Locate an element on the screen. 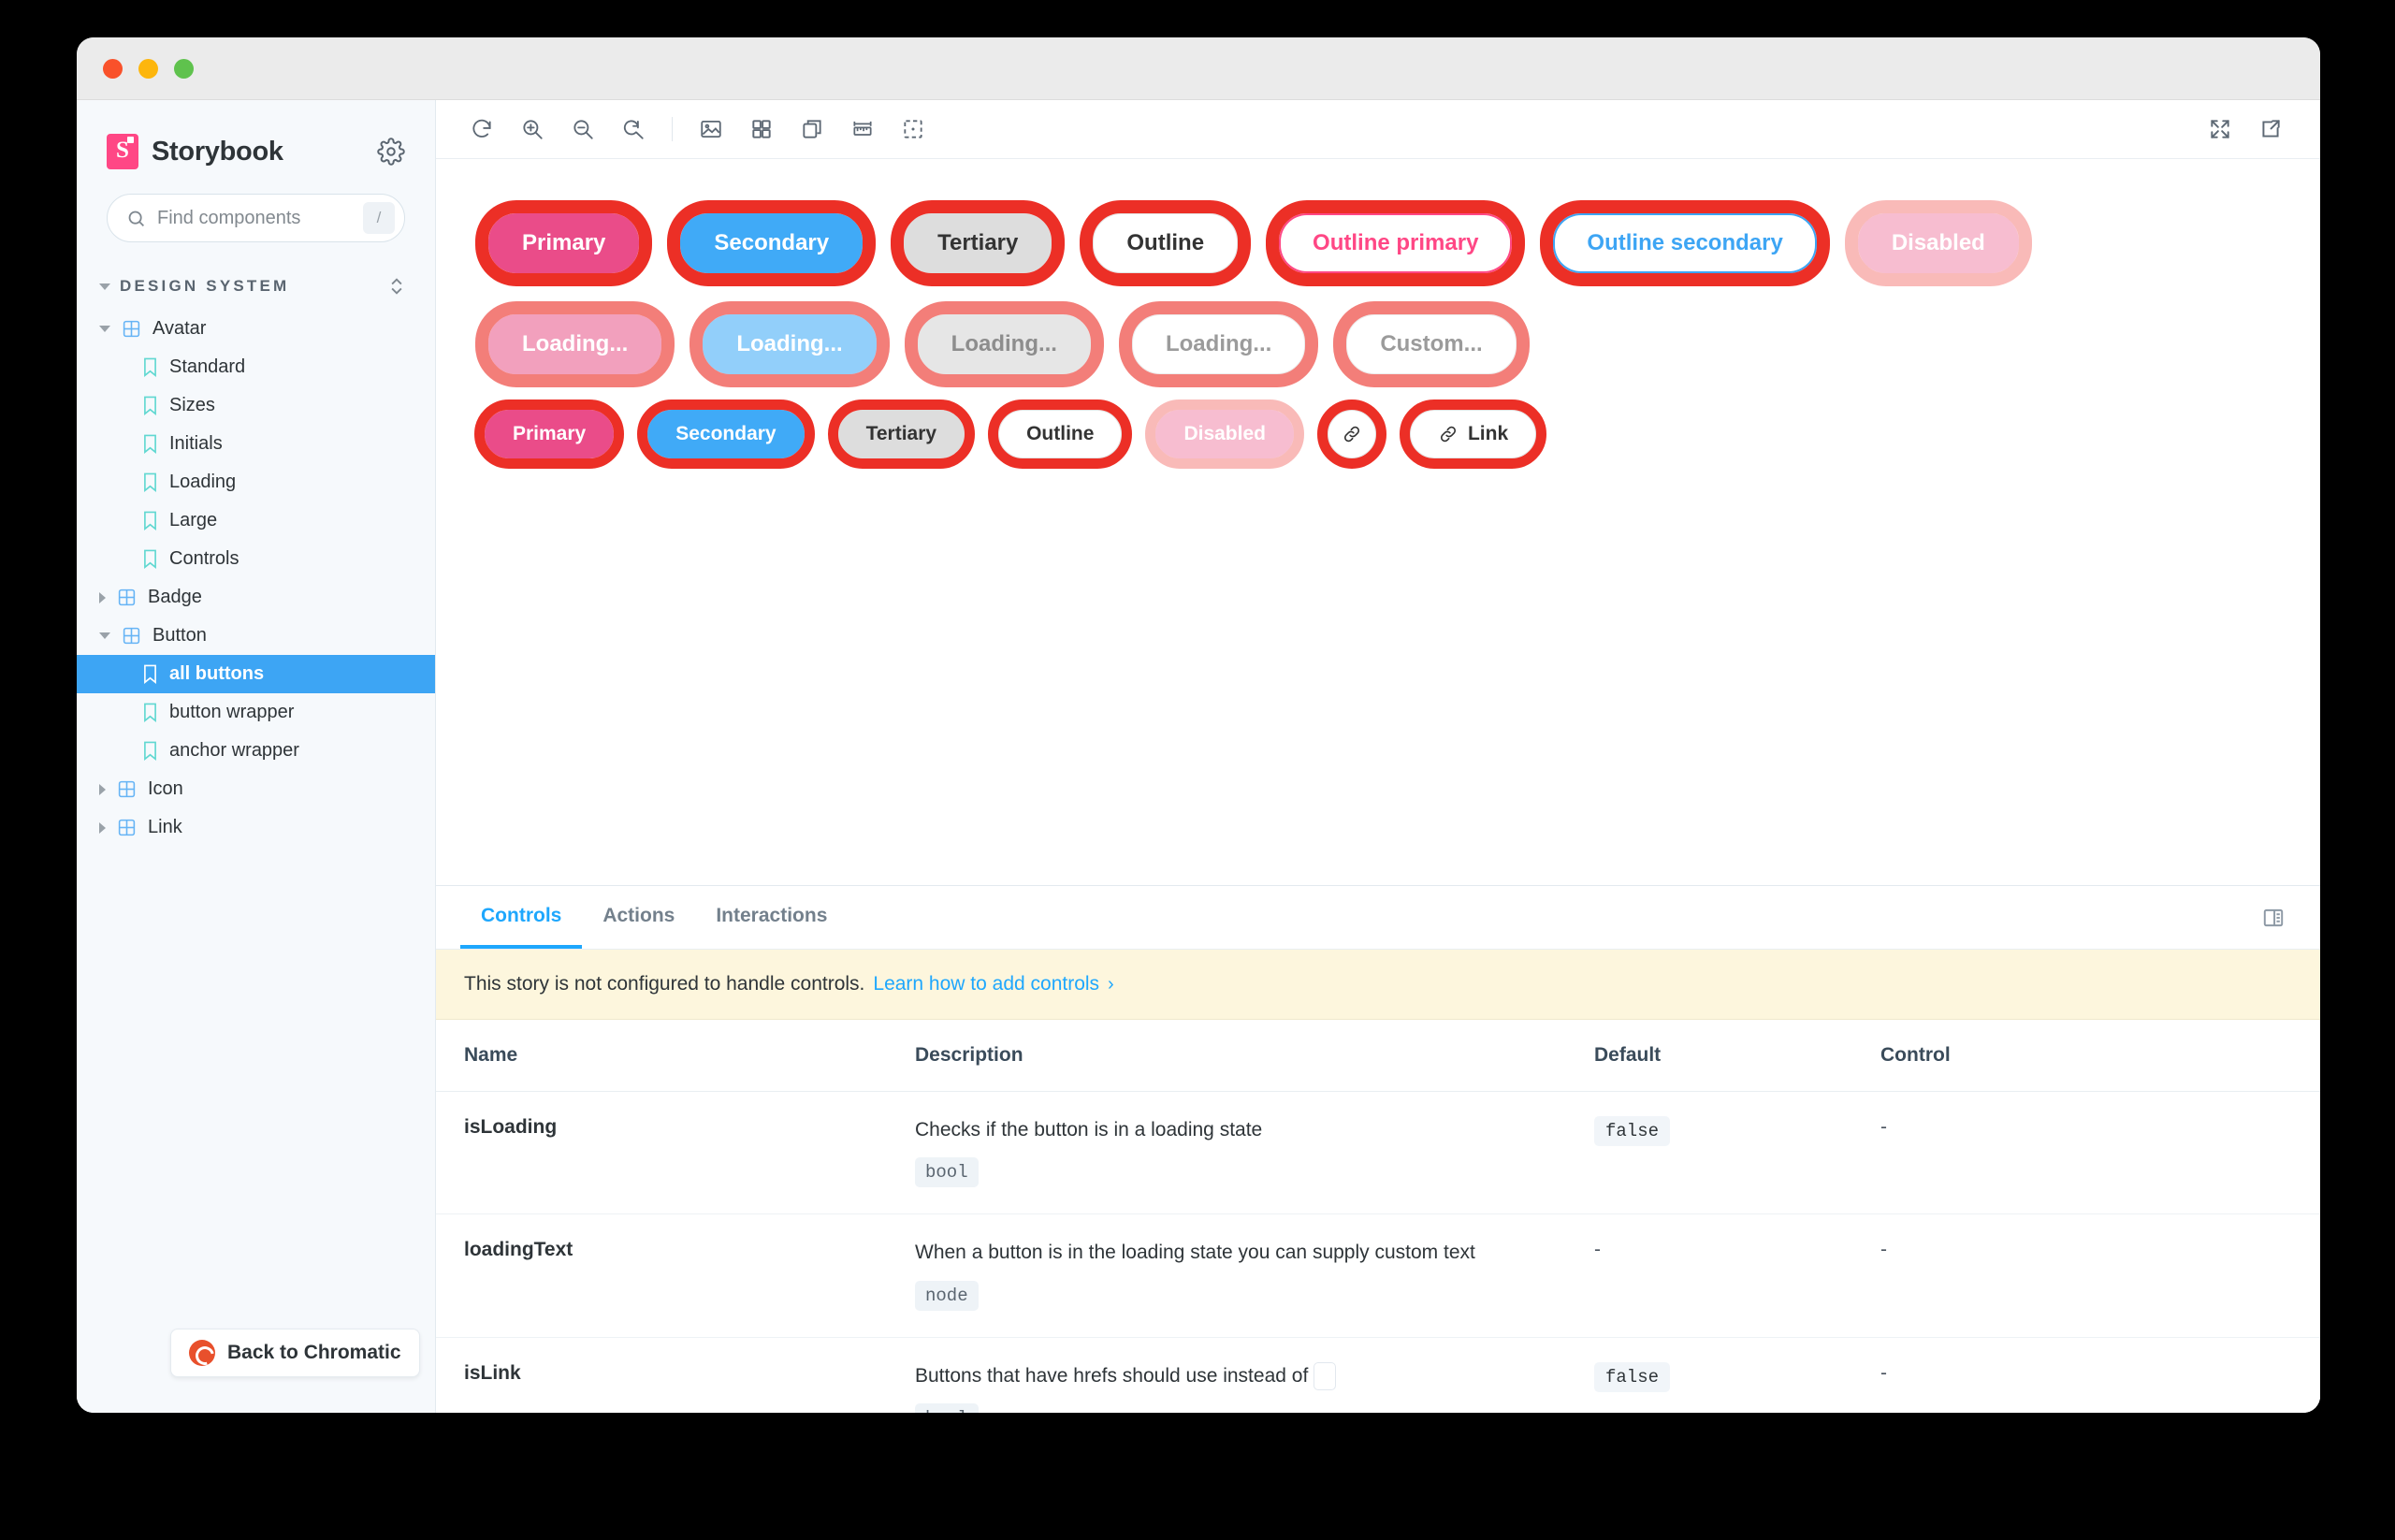 Image resolution: width=2395 pixels, height=1540 pixels. button-label: Tertiary is located at coordinates (978, 243).